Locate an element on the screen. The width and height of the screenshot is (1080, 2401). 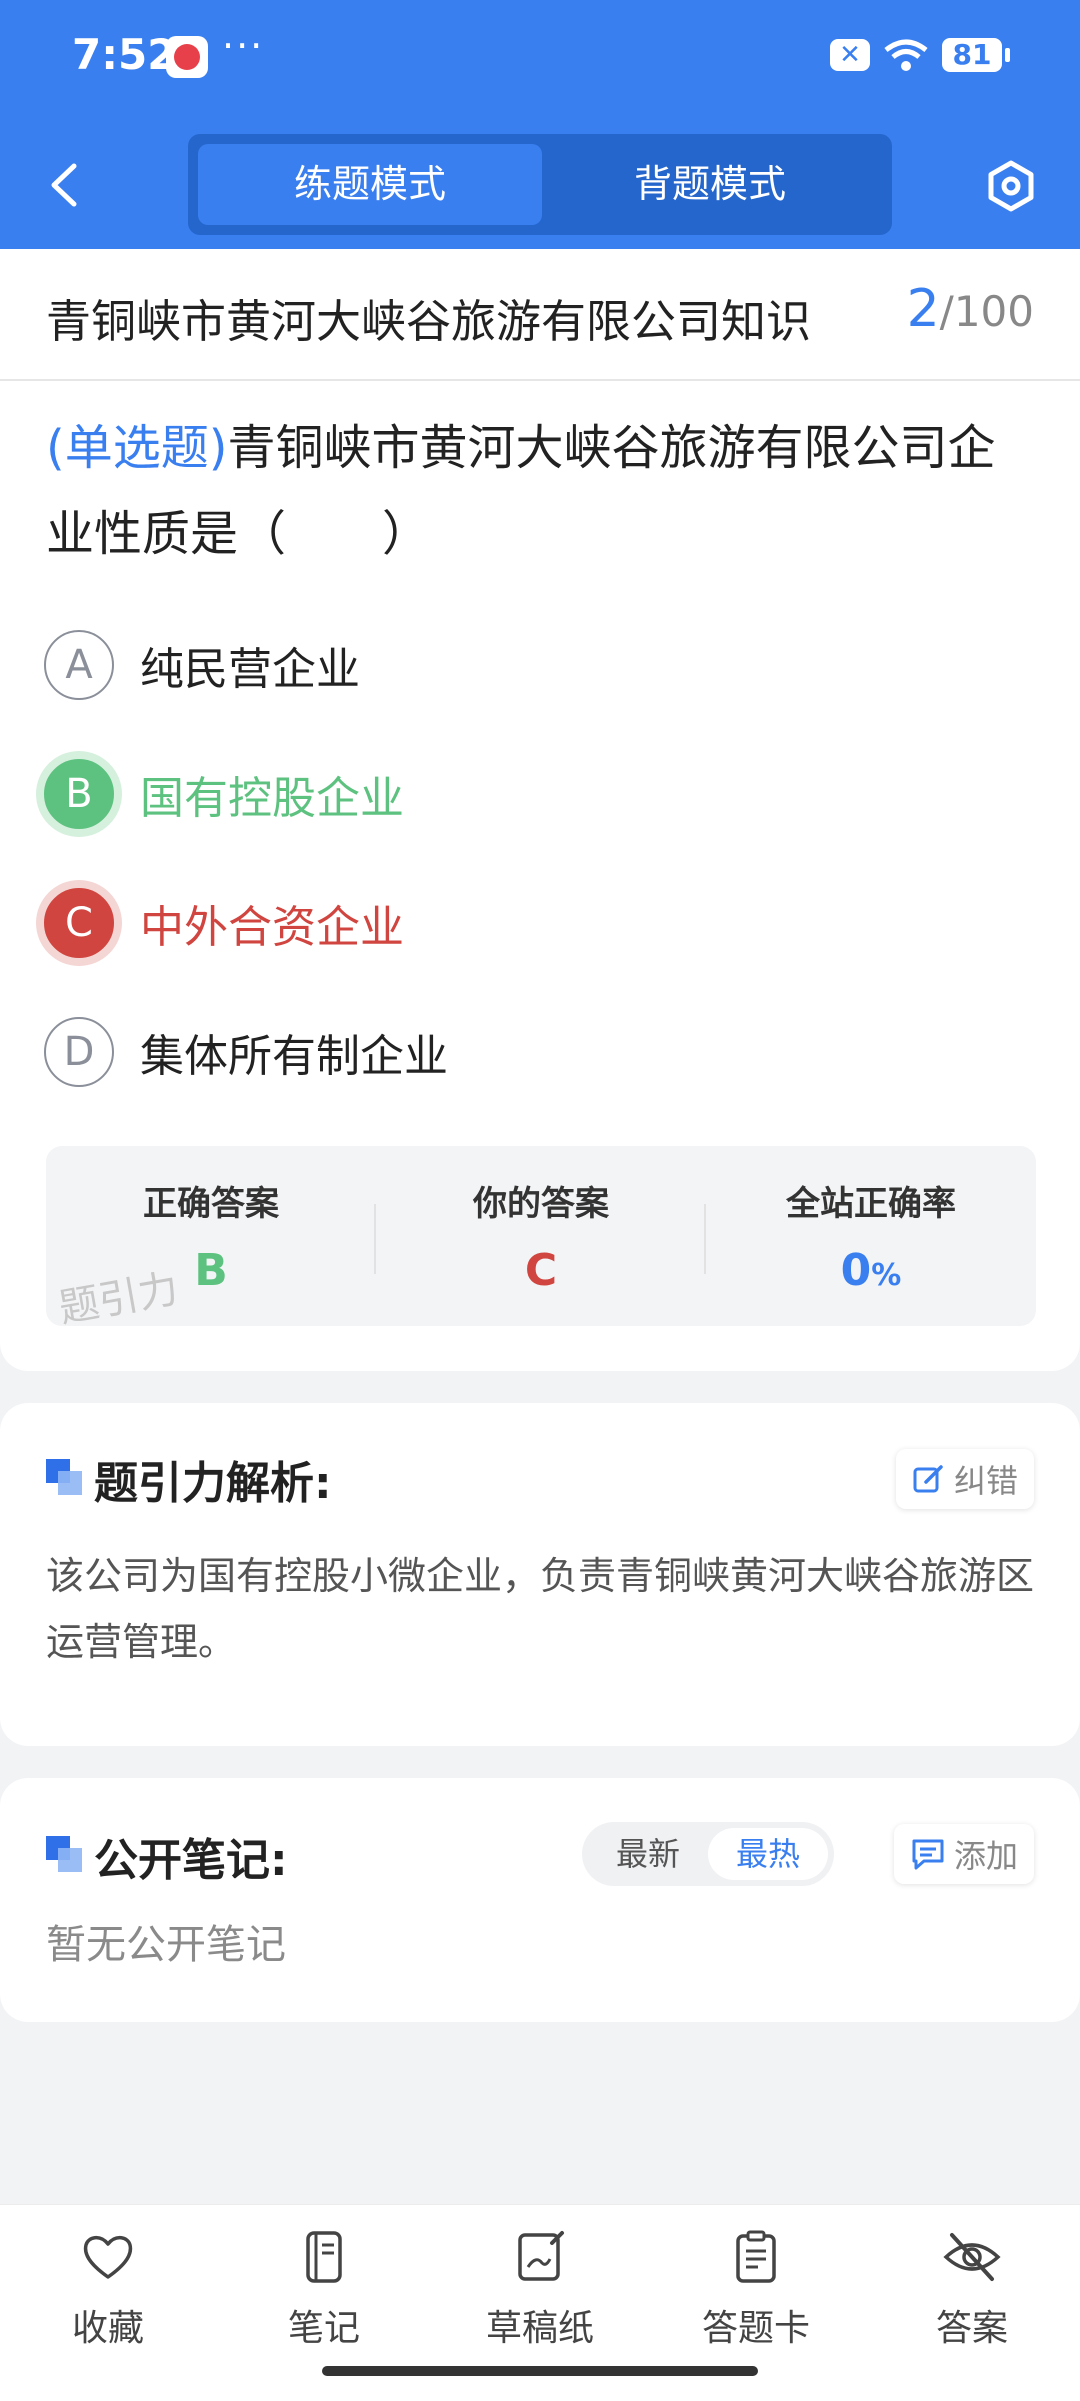
nav-scratchpad: 草稿纸 is located at coordinates (540, 2289).